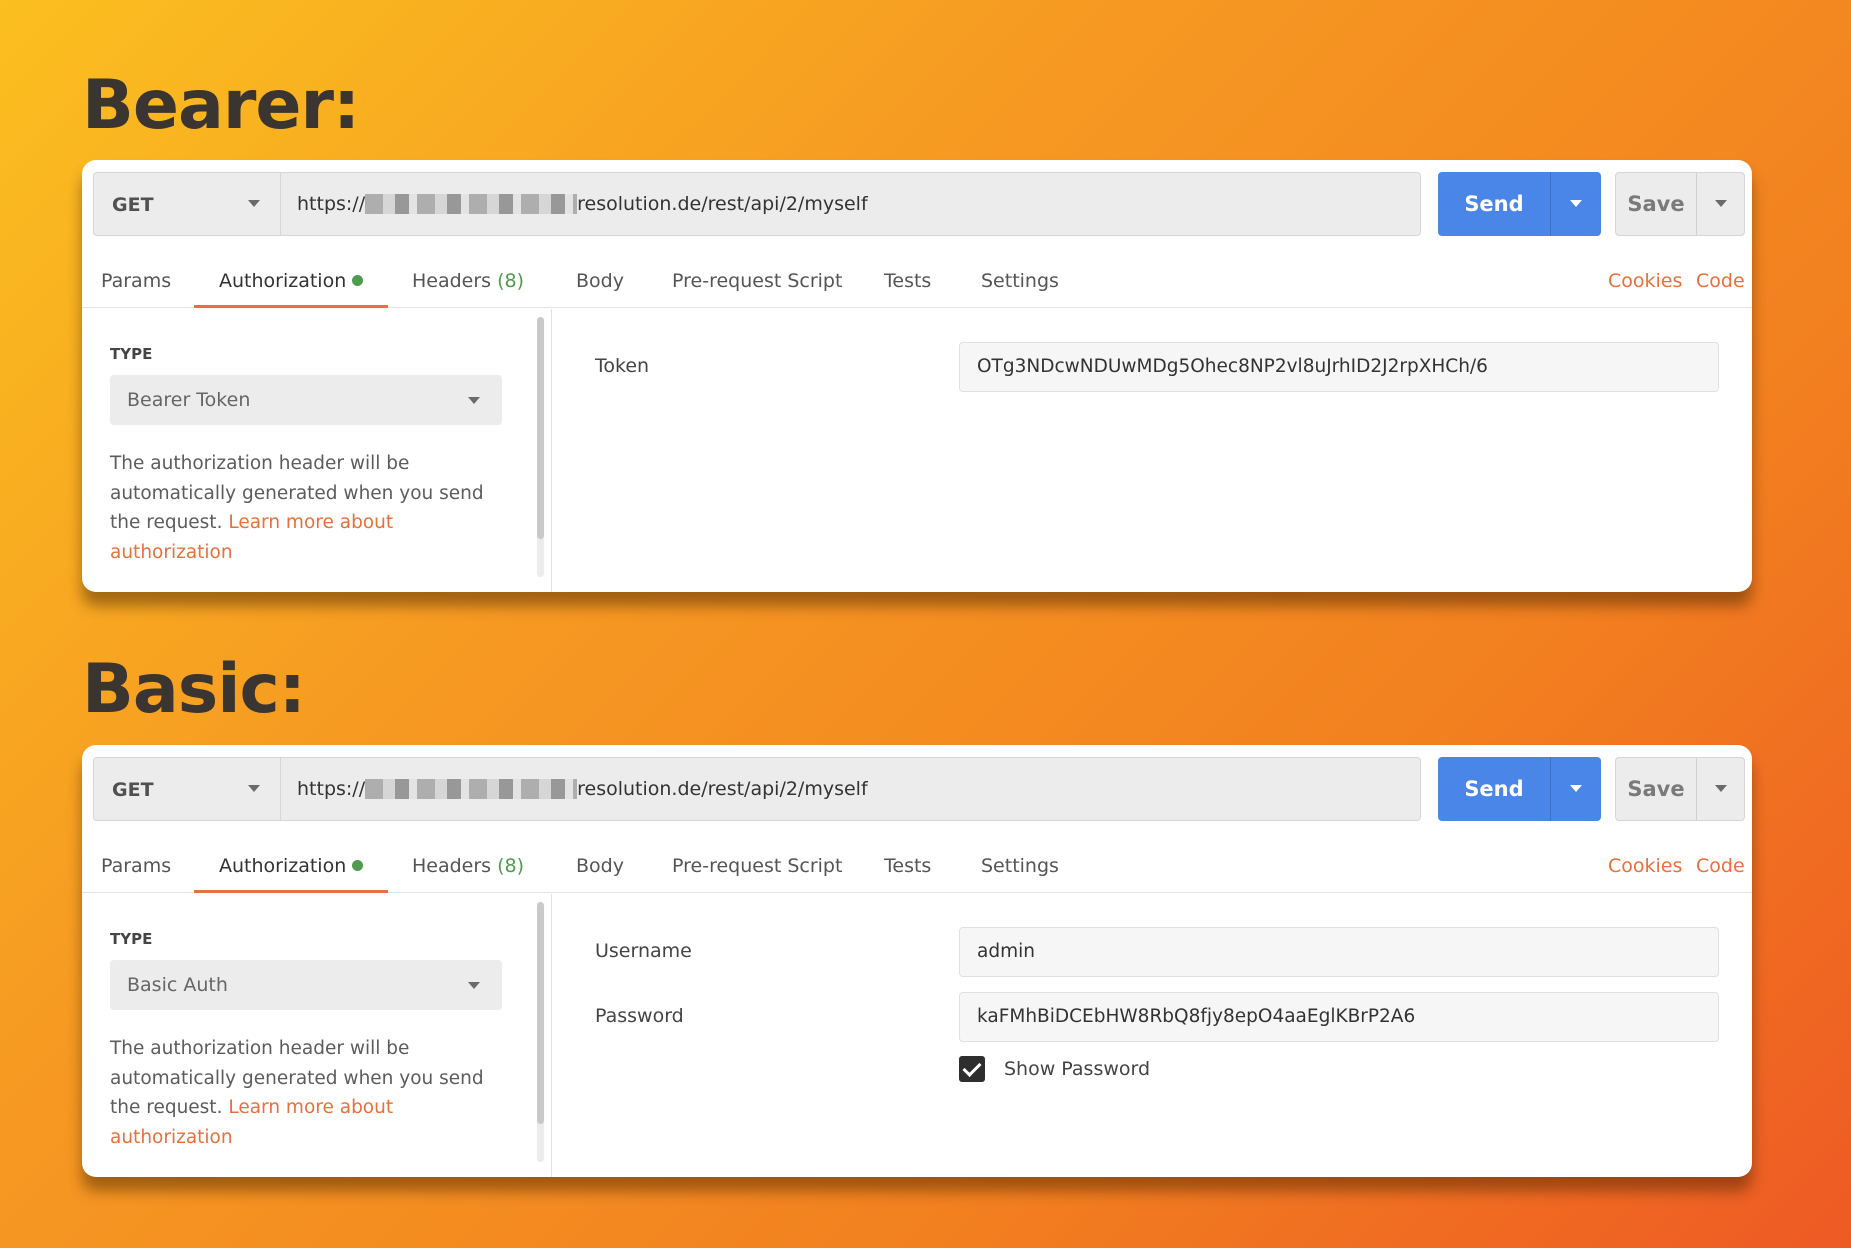 The image size is (1851, 1248). I want to click on auth-type-value: Bearer Token, so click(189, 400).